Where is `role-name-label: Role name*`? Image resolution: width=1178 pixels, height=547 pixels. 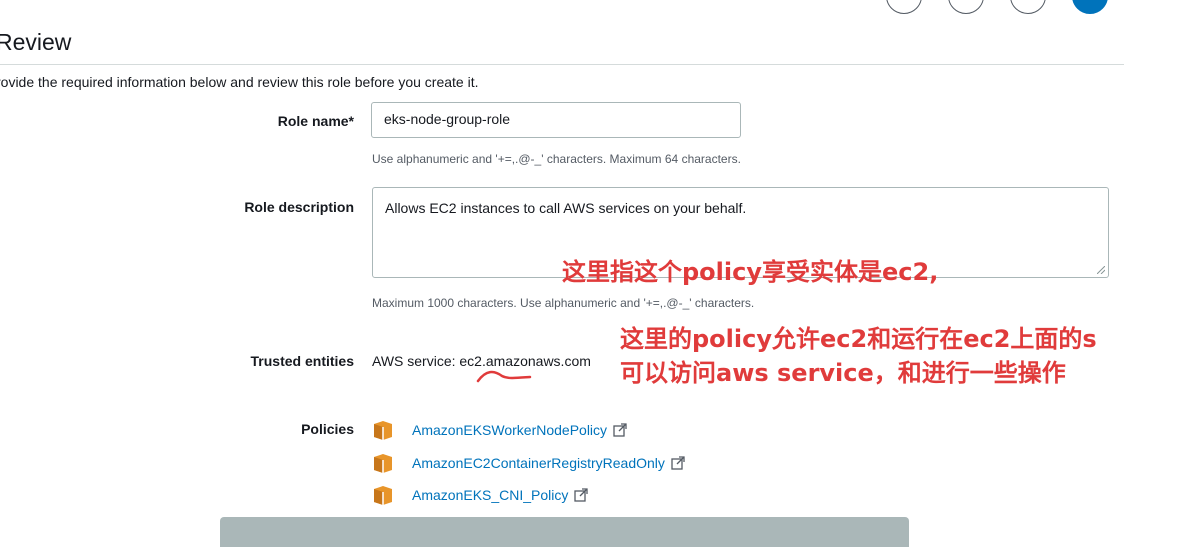 role-name-label: Role name* is located at coordinates (315, 121).